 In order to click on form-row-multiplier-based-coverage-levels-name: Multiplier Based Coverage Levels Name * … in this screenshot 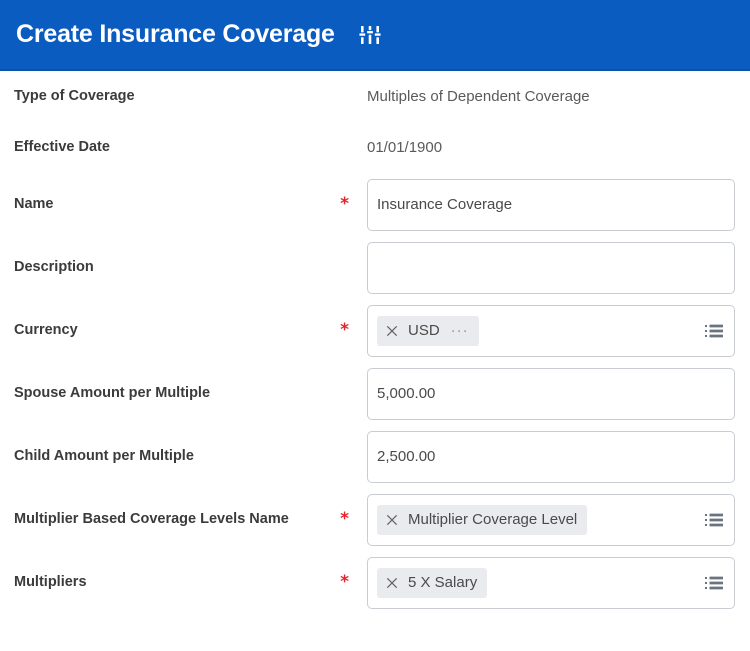, I will do `click(375, 519)`.